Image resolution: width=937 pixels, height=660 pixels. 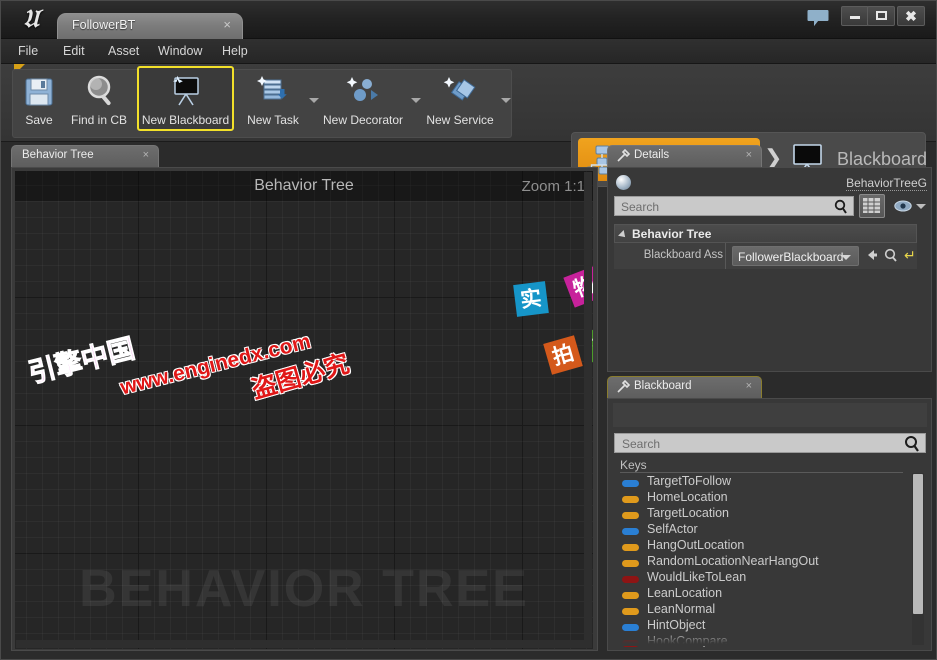 I want to click on new-task-label: New Task, so click(x=273, y=120).